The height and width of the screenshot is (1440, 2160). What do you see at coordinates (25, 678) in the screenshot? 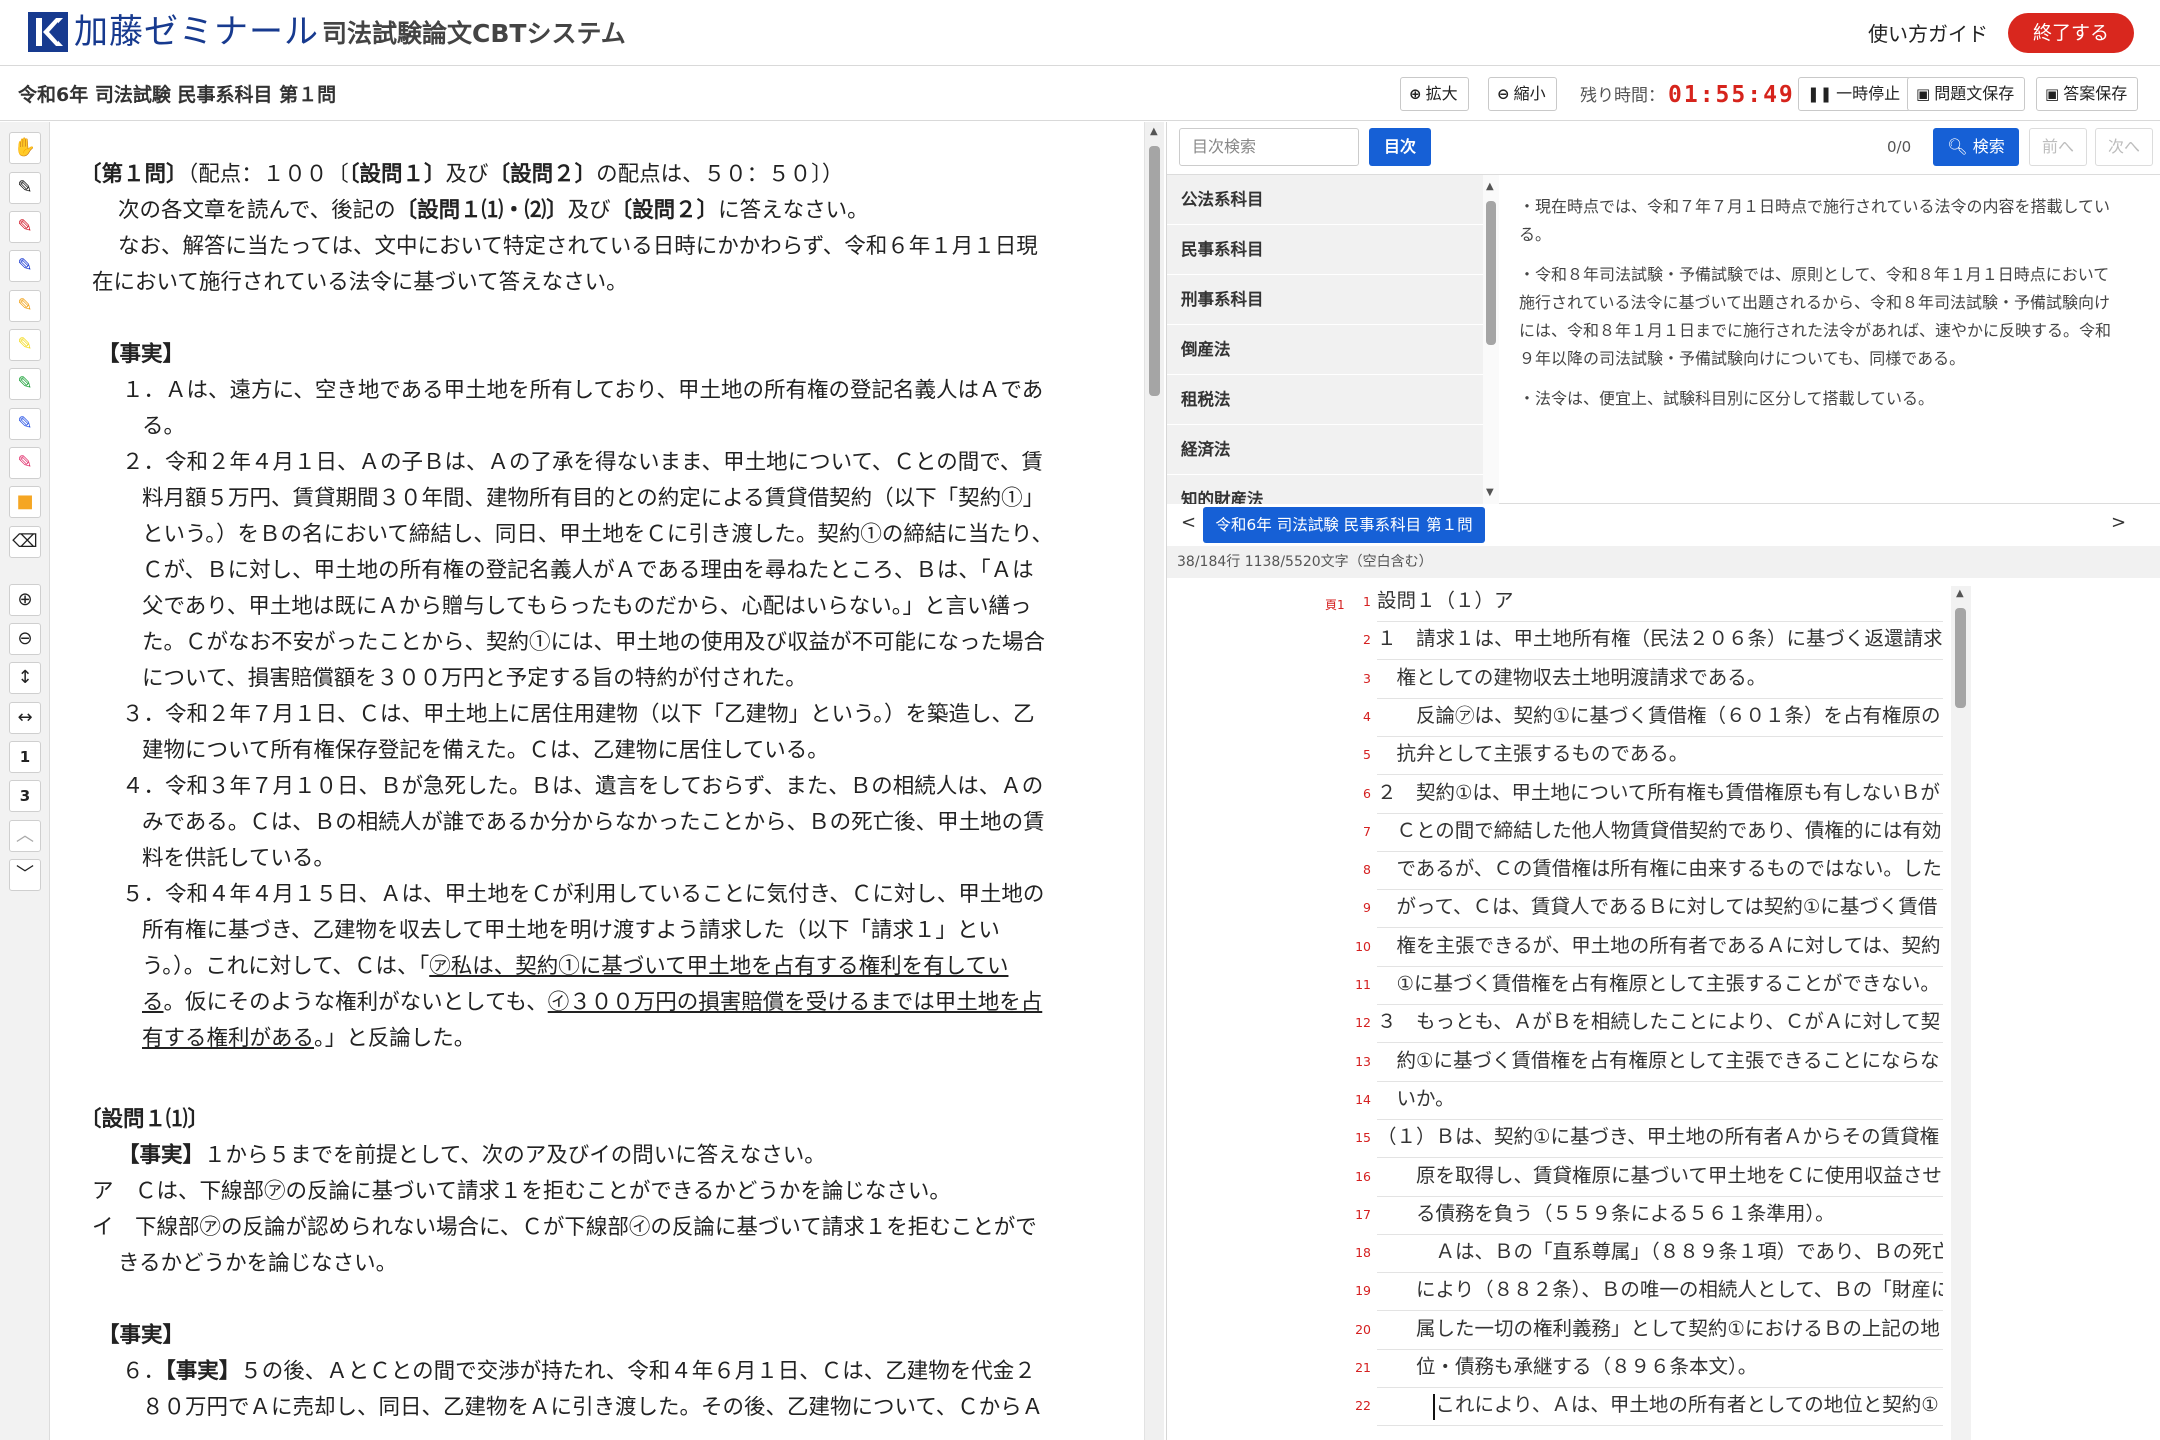
I see `fit-height-icon: ↕` at bounding box center [25, 678].